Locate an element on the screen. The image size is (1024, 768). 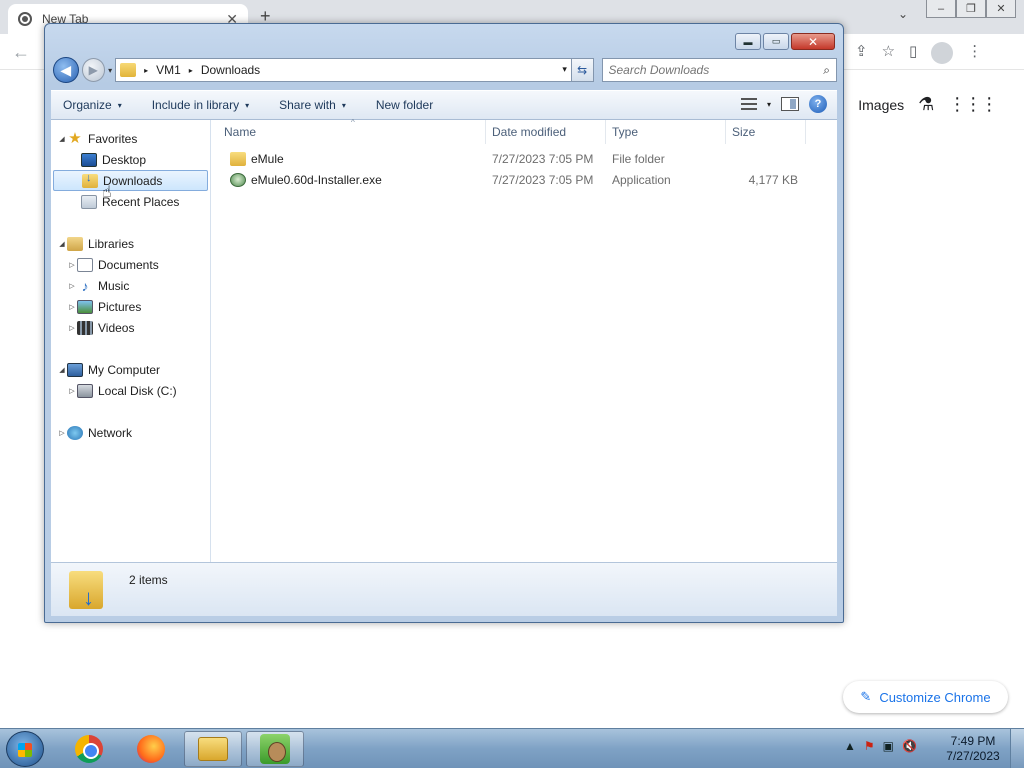
images-link: Images is located at coordinates (881, 105).